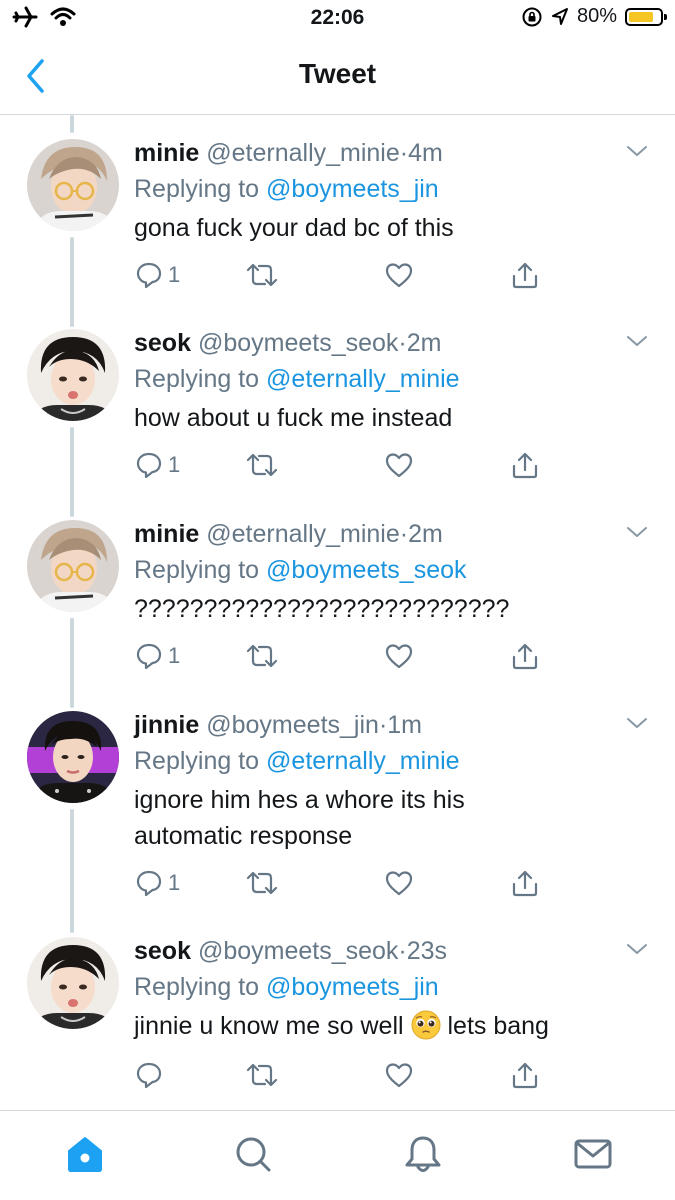  What do you see at coordinates (269, 1026) in the screenshot?
I see `tweet-text-part: jinnie u know me so well` at bounding box center [269, 1026].